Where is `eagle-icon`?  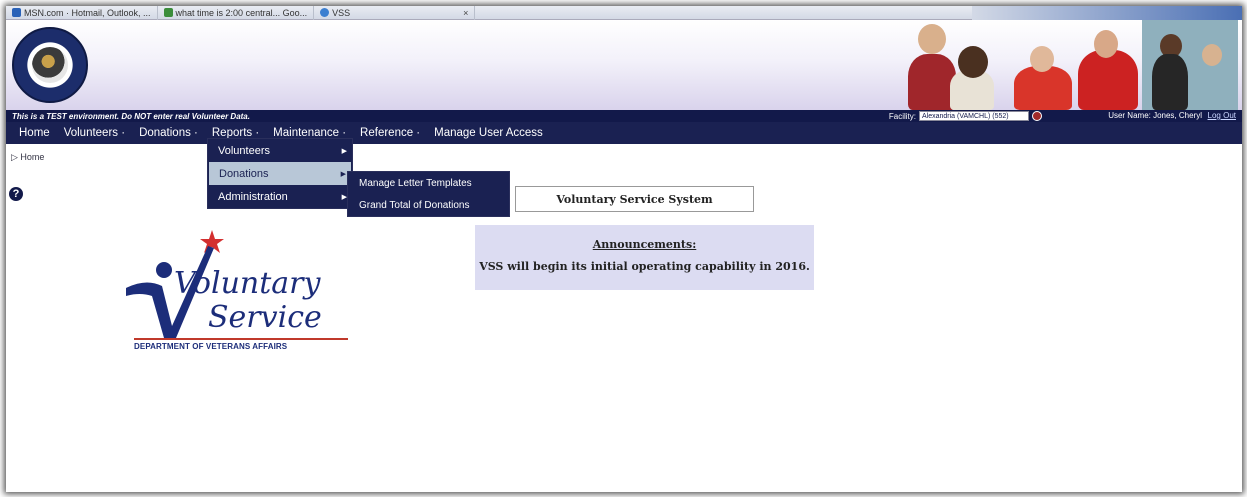
eagle-icon is located at coordinates (50, 65).